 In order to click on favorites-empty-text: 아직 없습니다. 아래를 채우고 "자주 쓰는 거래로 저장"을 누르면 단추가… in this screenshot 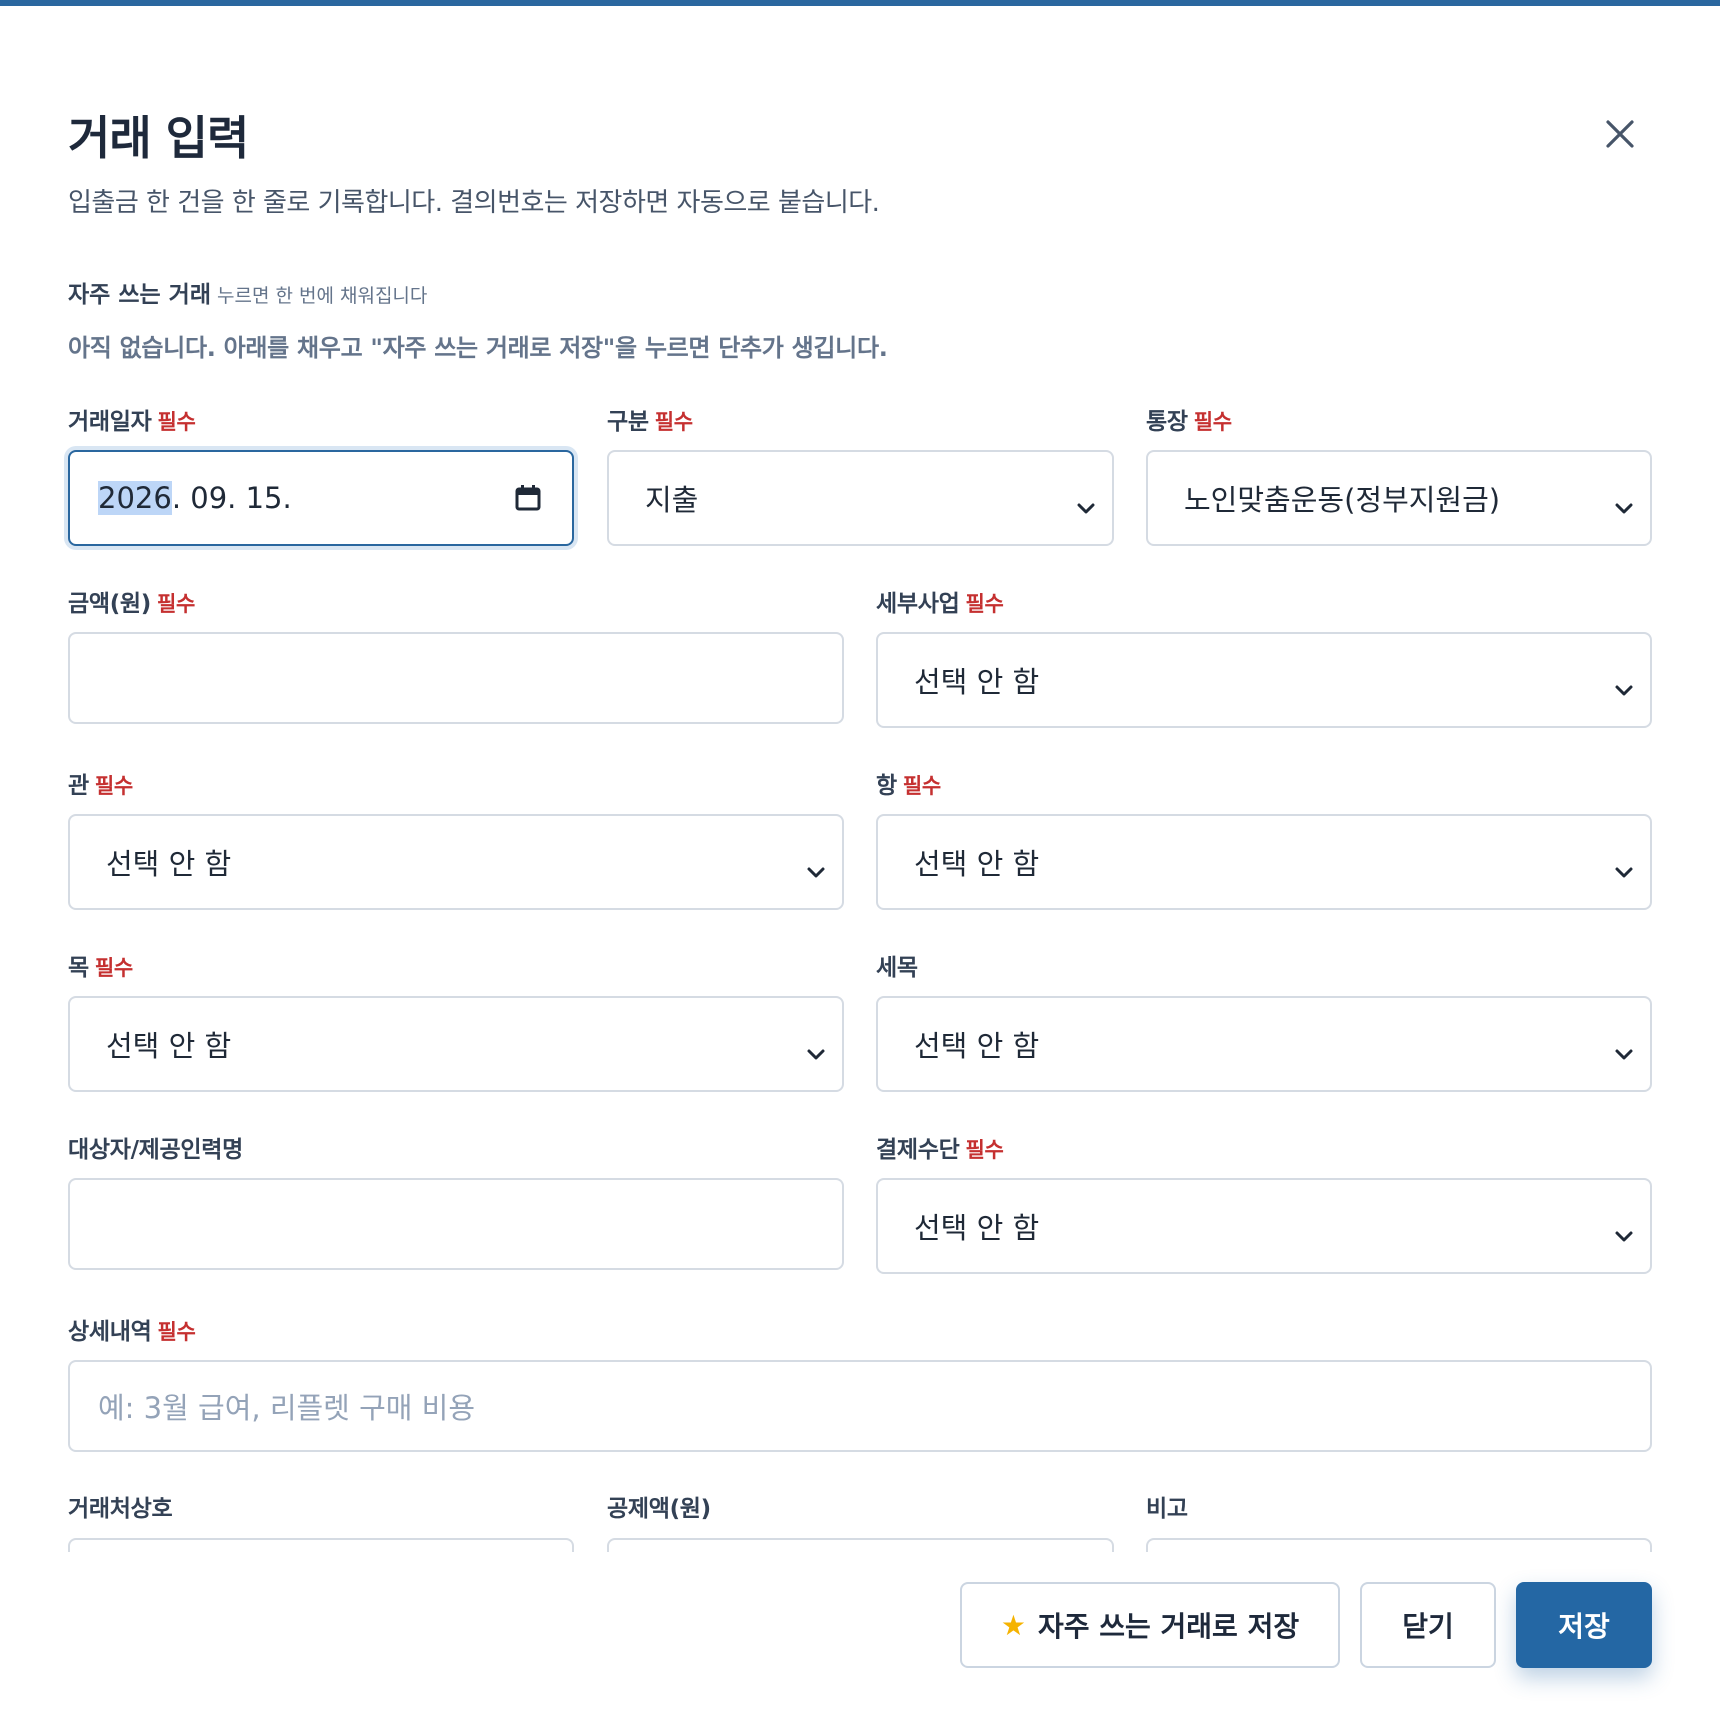, I will do `click(478, 348)`.